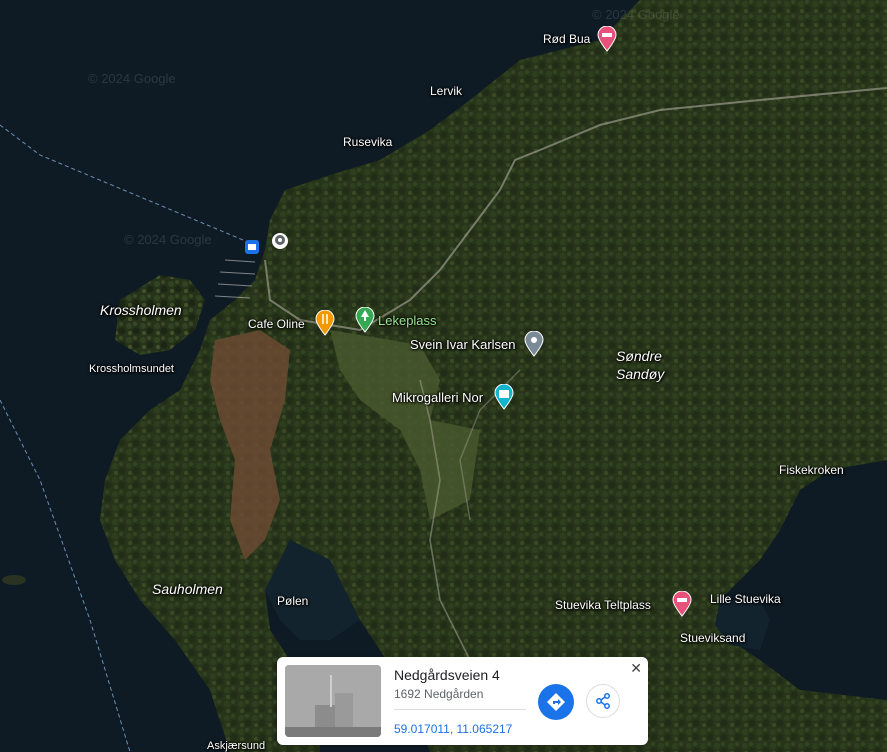  What do you see at coordinates (534, 346) in the screenshot?
I see `place-pin-icon` at bounding box center [534, 346].